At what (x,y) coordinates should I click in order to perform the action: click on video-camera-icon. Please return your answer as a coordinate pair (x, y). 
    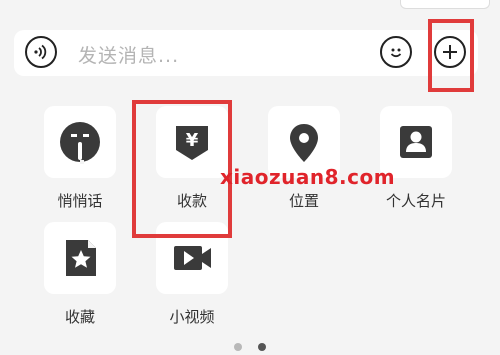
    Looking at the image, I should click on (192, 258).